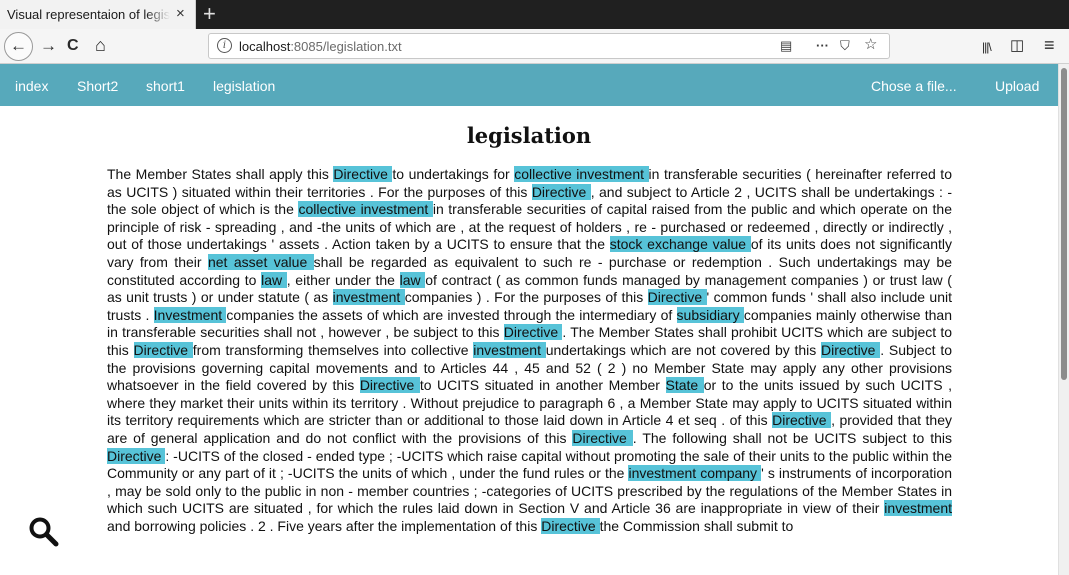 This screenshot has width=1069, height=575. What do you see at coordinates (534, 14) in the screenshot?
I see `browser-tab-strip: Visual representaion of legislation × +` at bounding box center [534, 14].